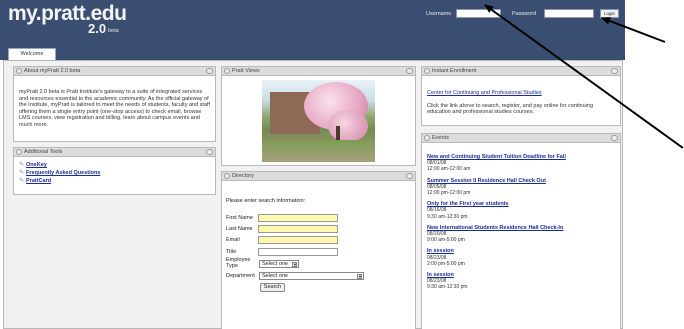  What do you see at coordinates (318, 71) in the screenshot?
I see `views-portlet-titlebar: Pratt Views` at bounding box center [318, 71].